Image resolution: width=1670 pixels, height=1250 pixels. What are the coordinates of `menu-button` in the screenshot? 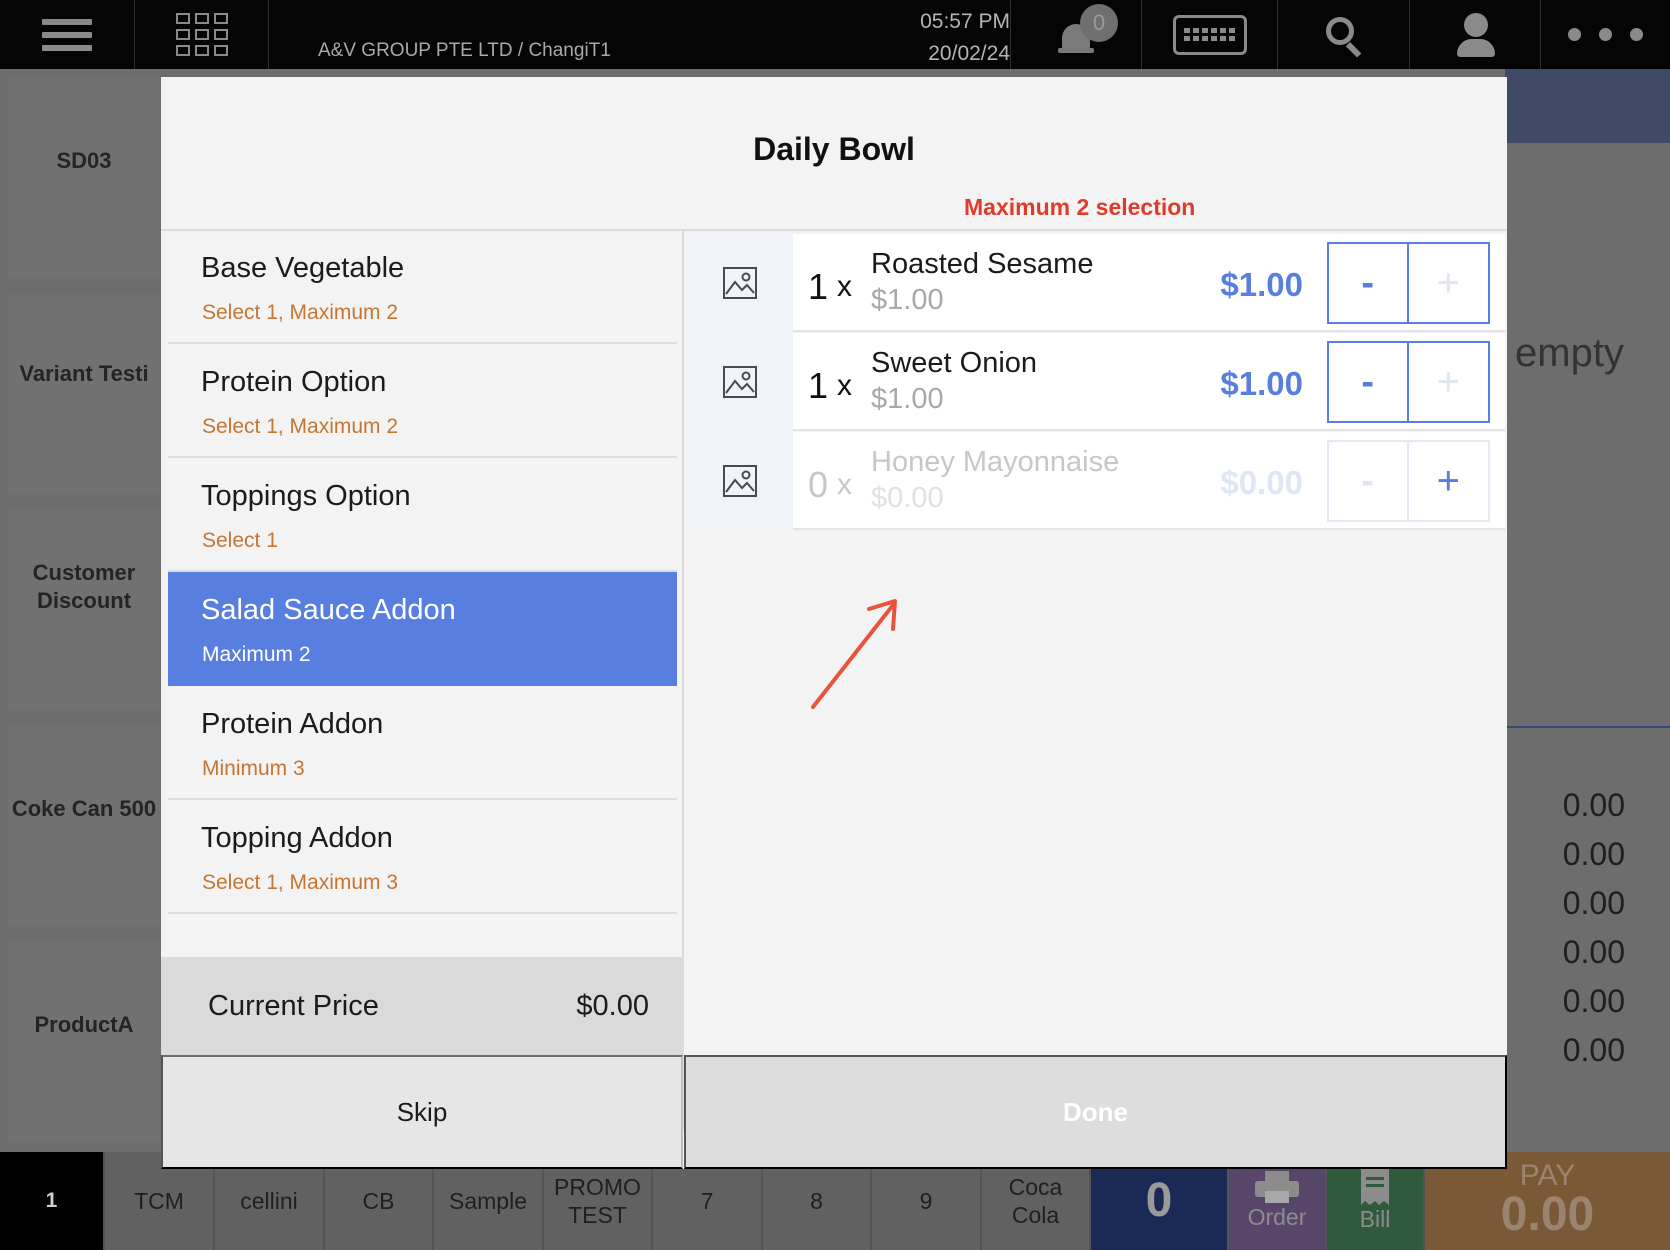 It's located at (67, 34).